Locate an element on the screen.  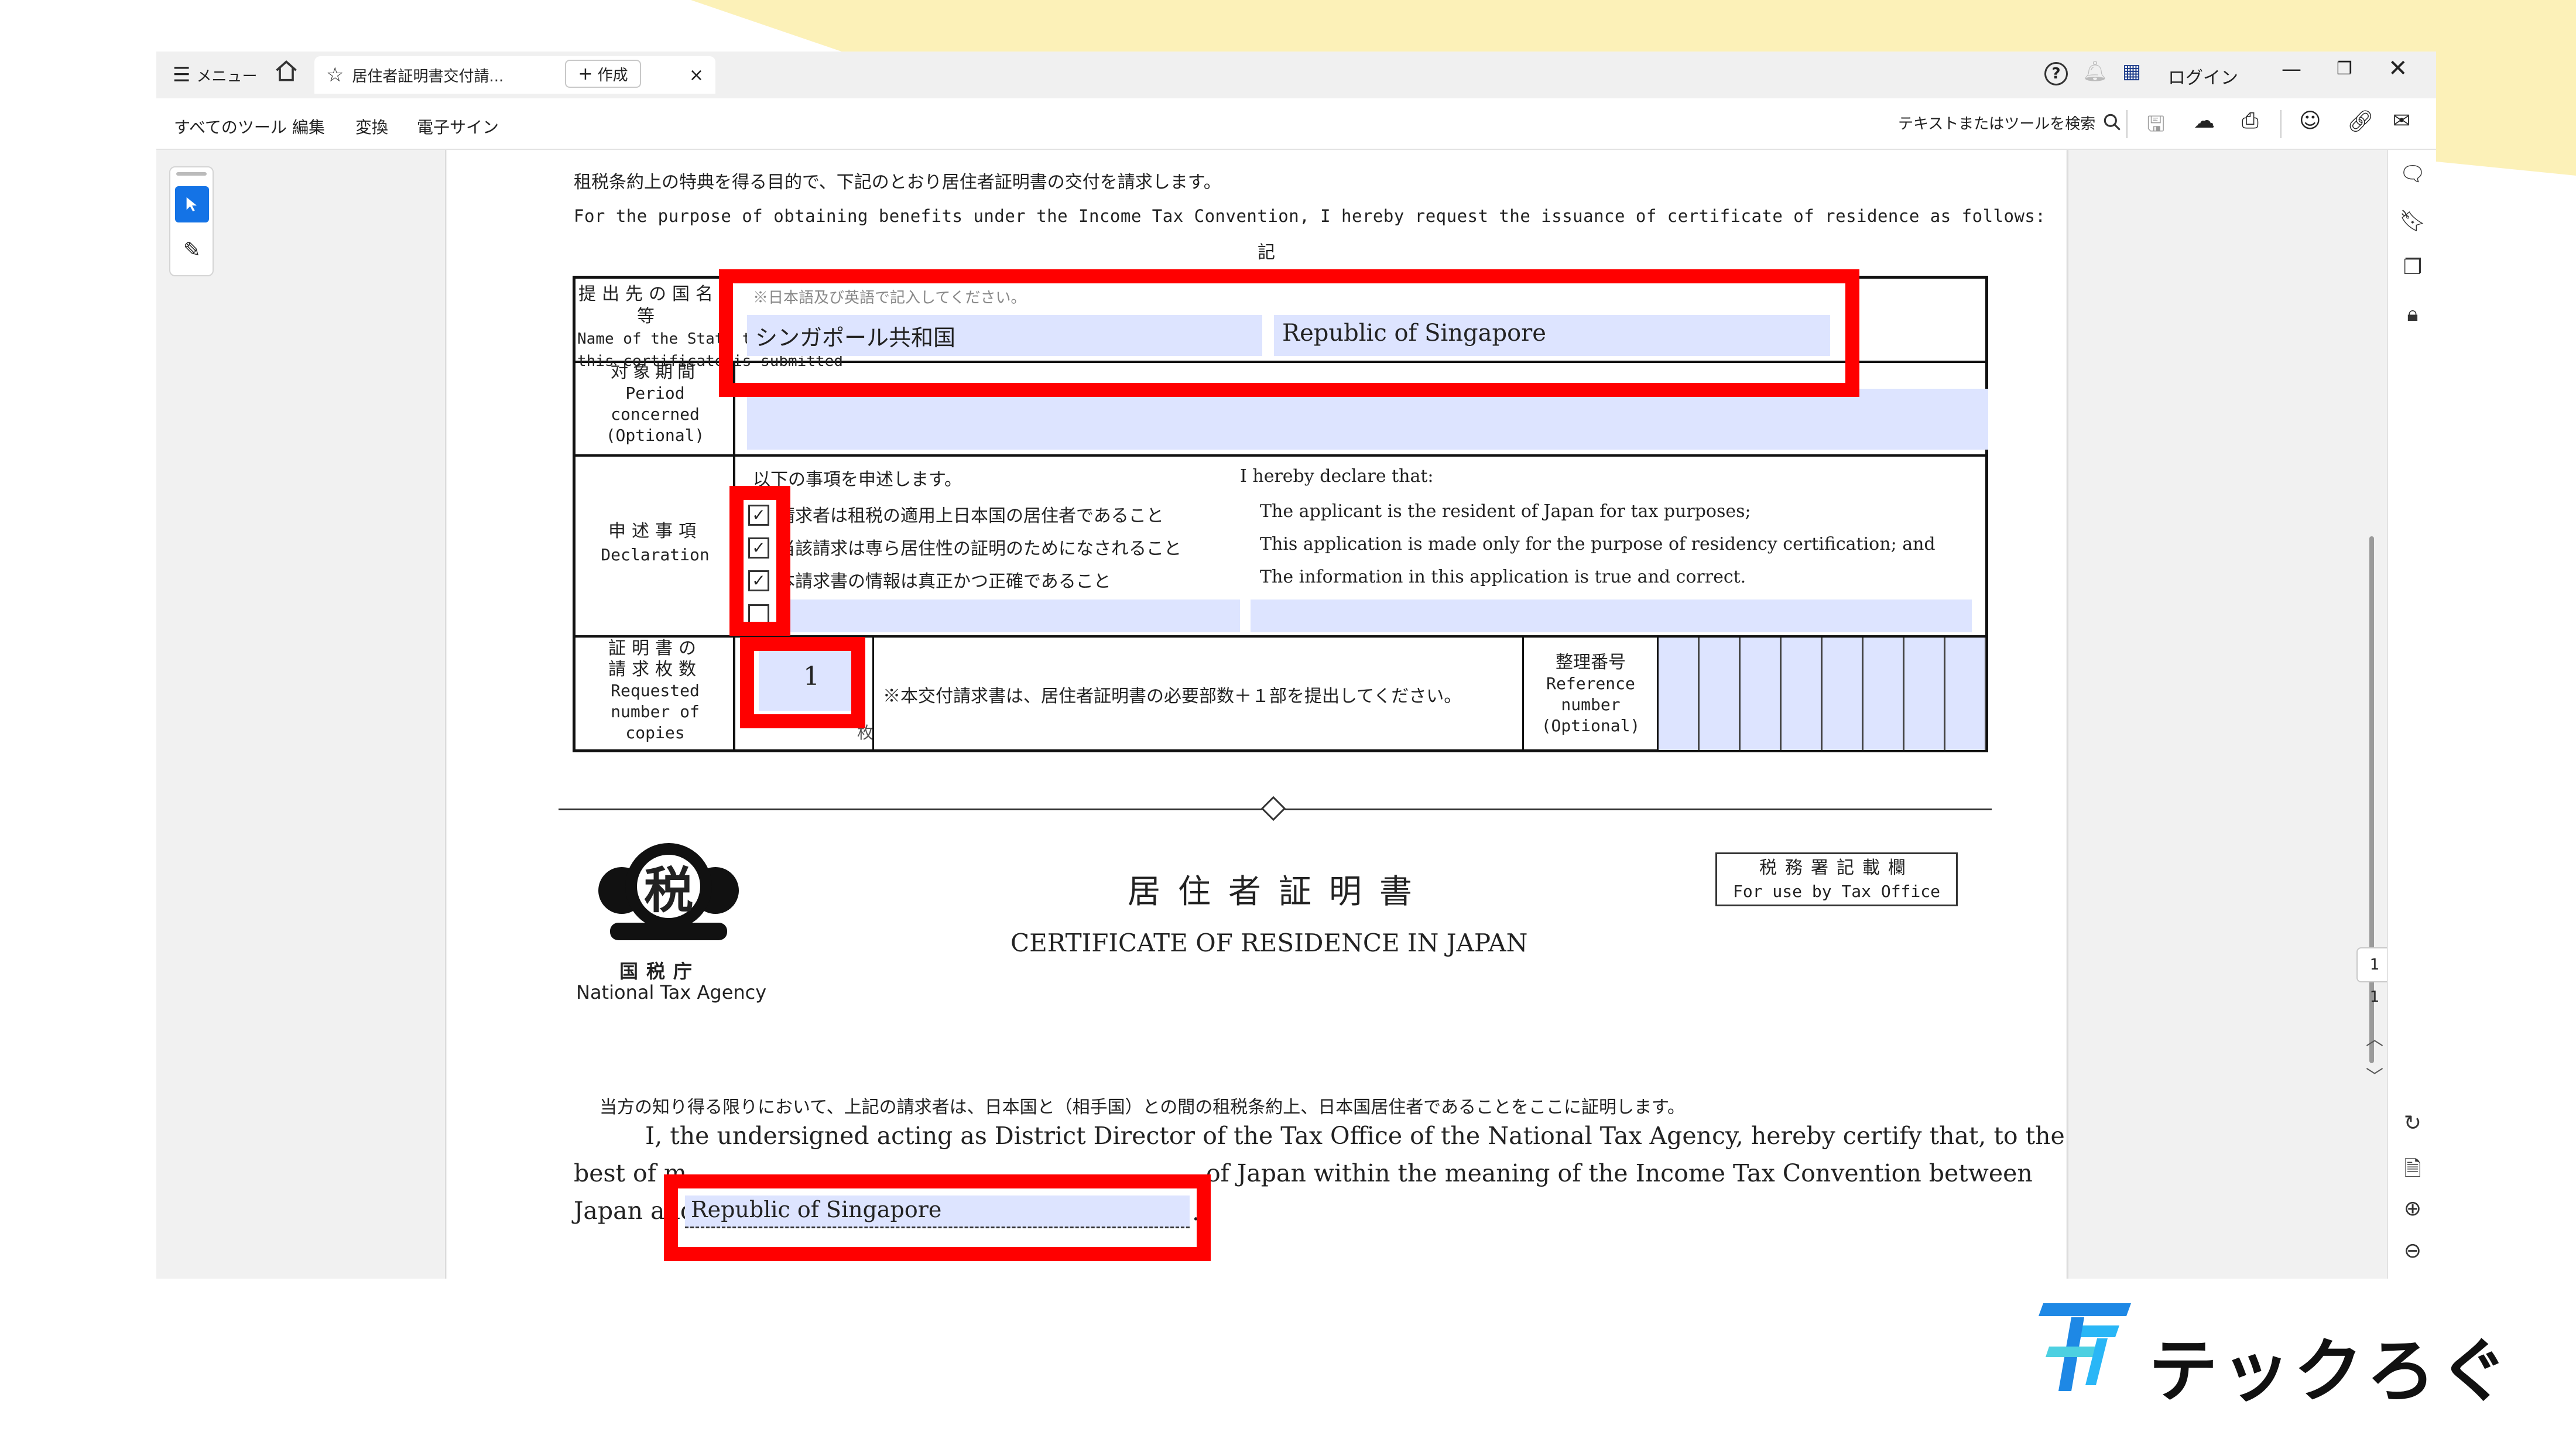
plus-icon: + is located at coordinates (585, 73).